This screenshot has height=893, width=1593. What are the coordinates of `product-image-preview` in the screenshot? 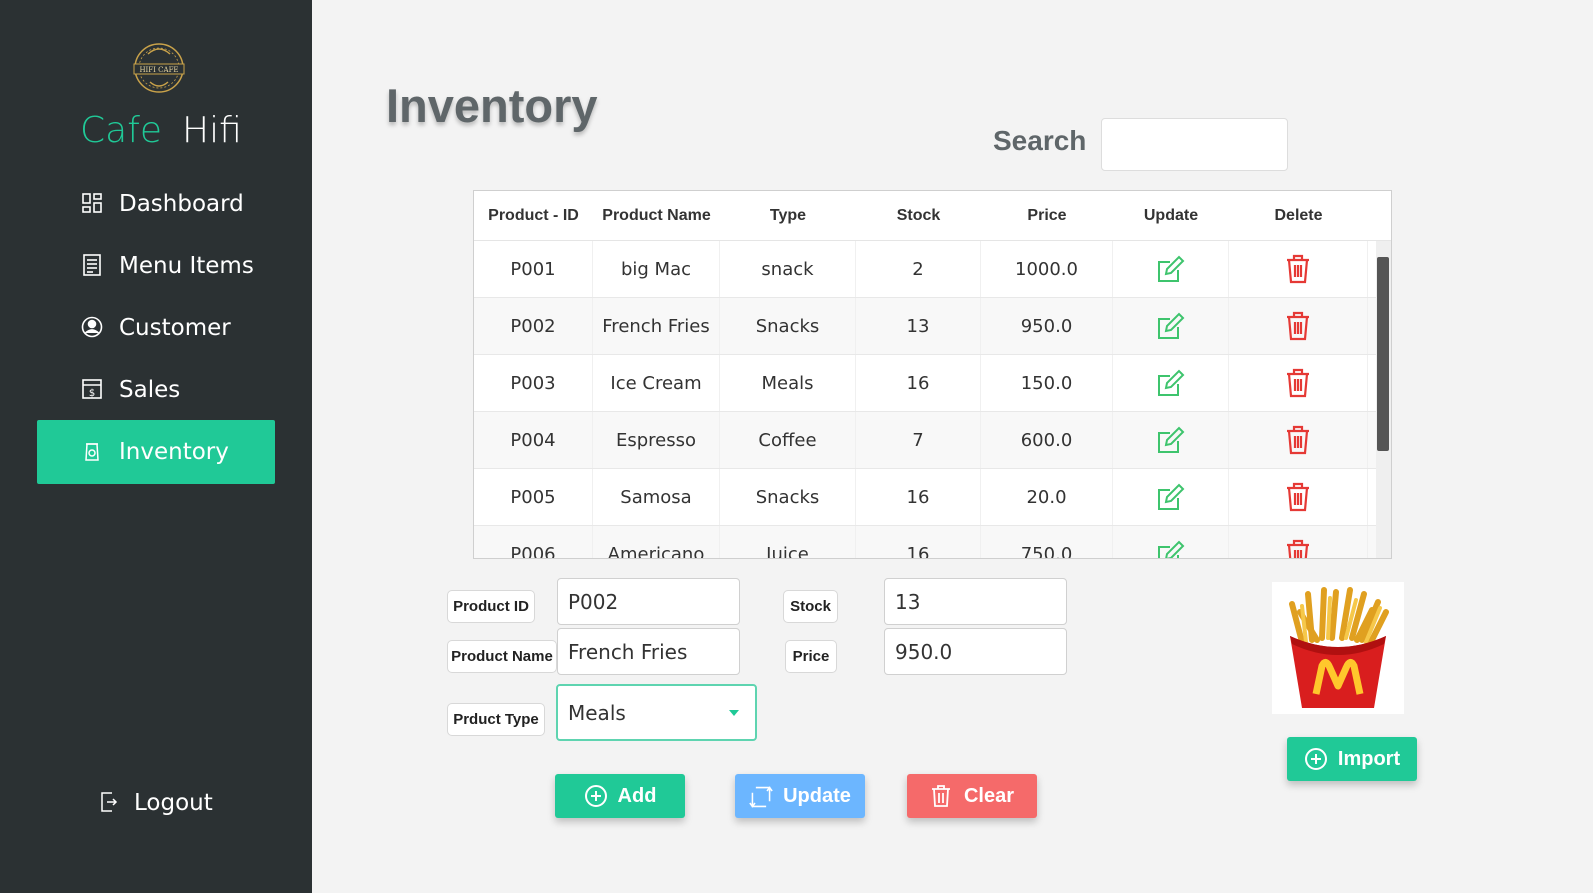 It's located at (1338, 648).